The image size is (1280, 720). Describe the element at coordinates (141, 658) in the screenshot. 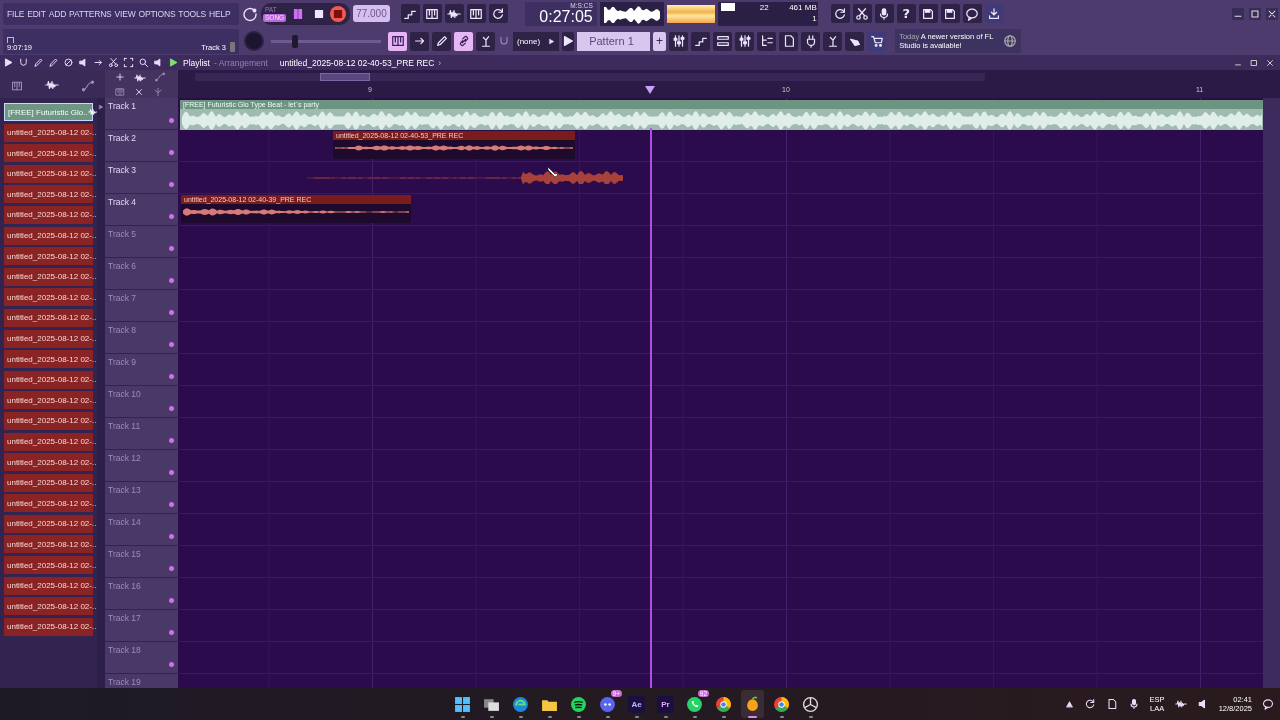

I see `track-header: Track 18` at that location.